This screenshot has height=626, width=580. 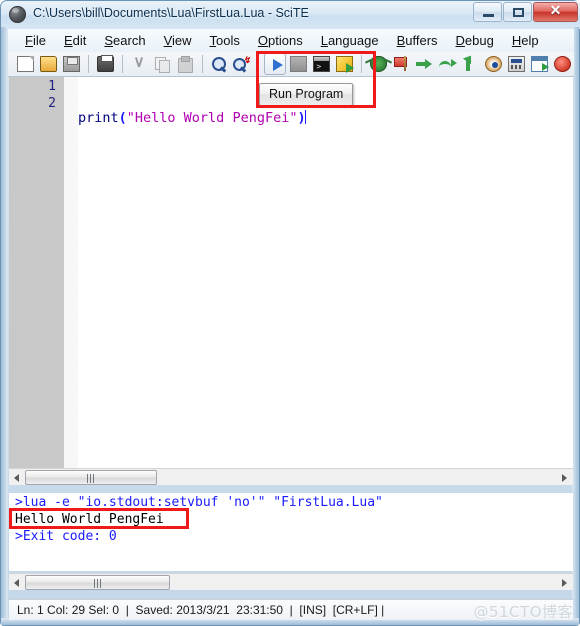 I want to click on output-hscrollbar, so click(x=291, y=581).